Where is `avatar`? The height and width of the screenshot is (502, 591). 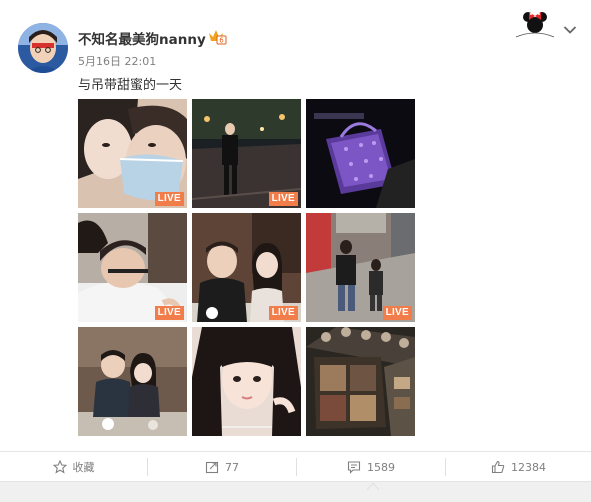
avatar is located at coordinates (43, 48).